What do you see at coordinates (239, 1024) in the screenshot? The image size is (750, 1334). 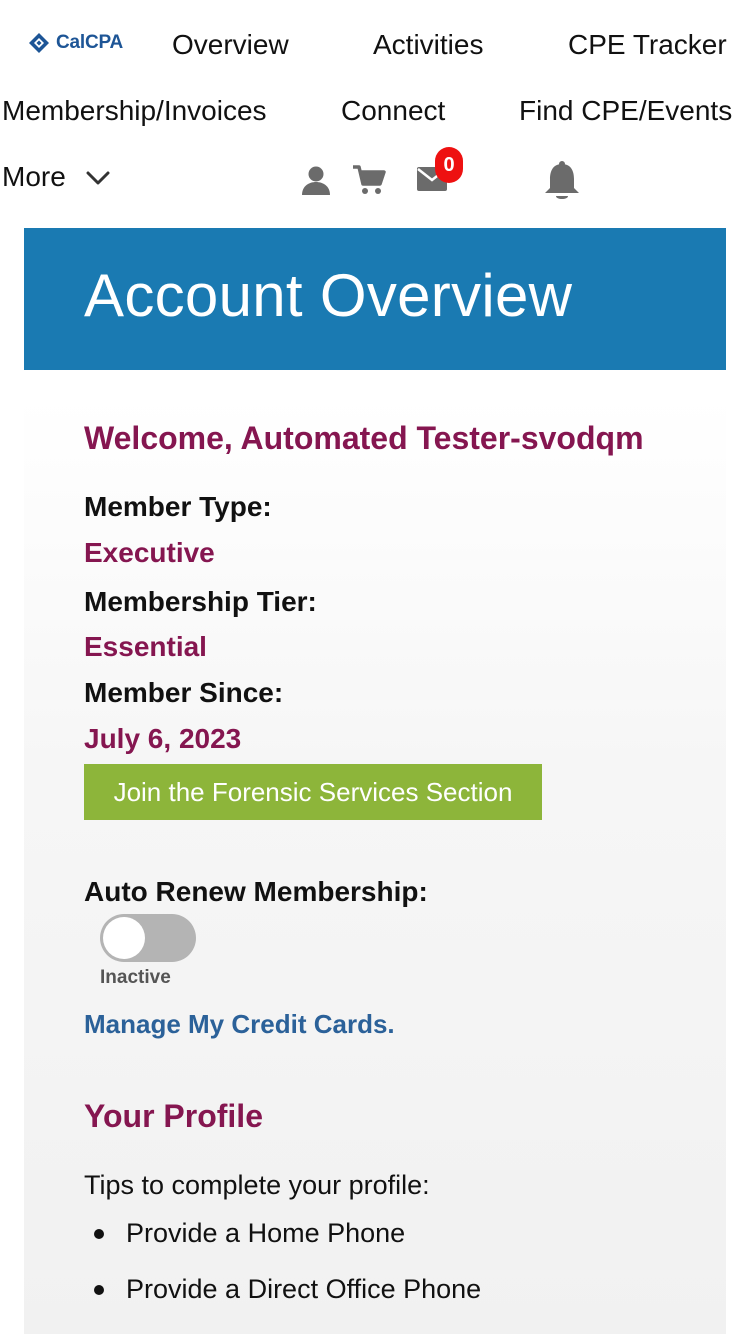 I see `manage-credit-cards-link: Manage My Credit Cards.` at bounding box center [239, 1024].